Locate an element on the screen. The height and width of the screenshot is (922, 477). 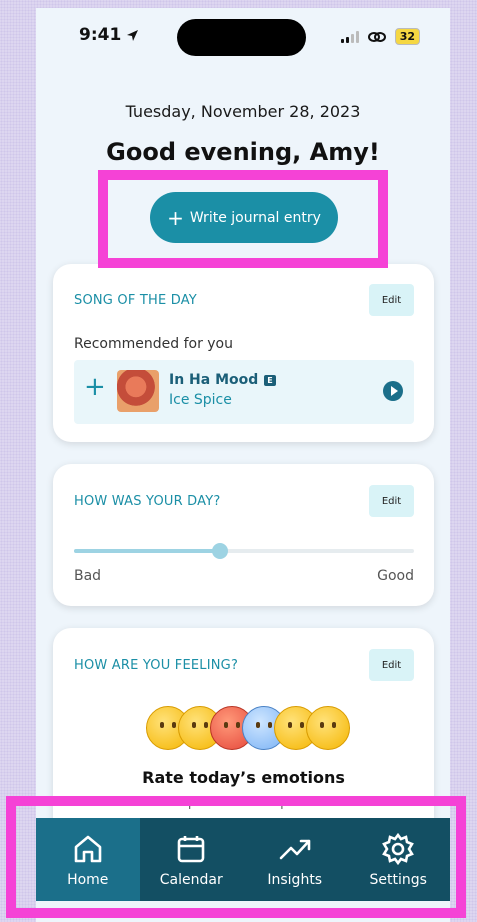
artist-name: Ice Spice is located at coordinates (200, 400).